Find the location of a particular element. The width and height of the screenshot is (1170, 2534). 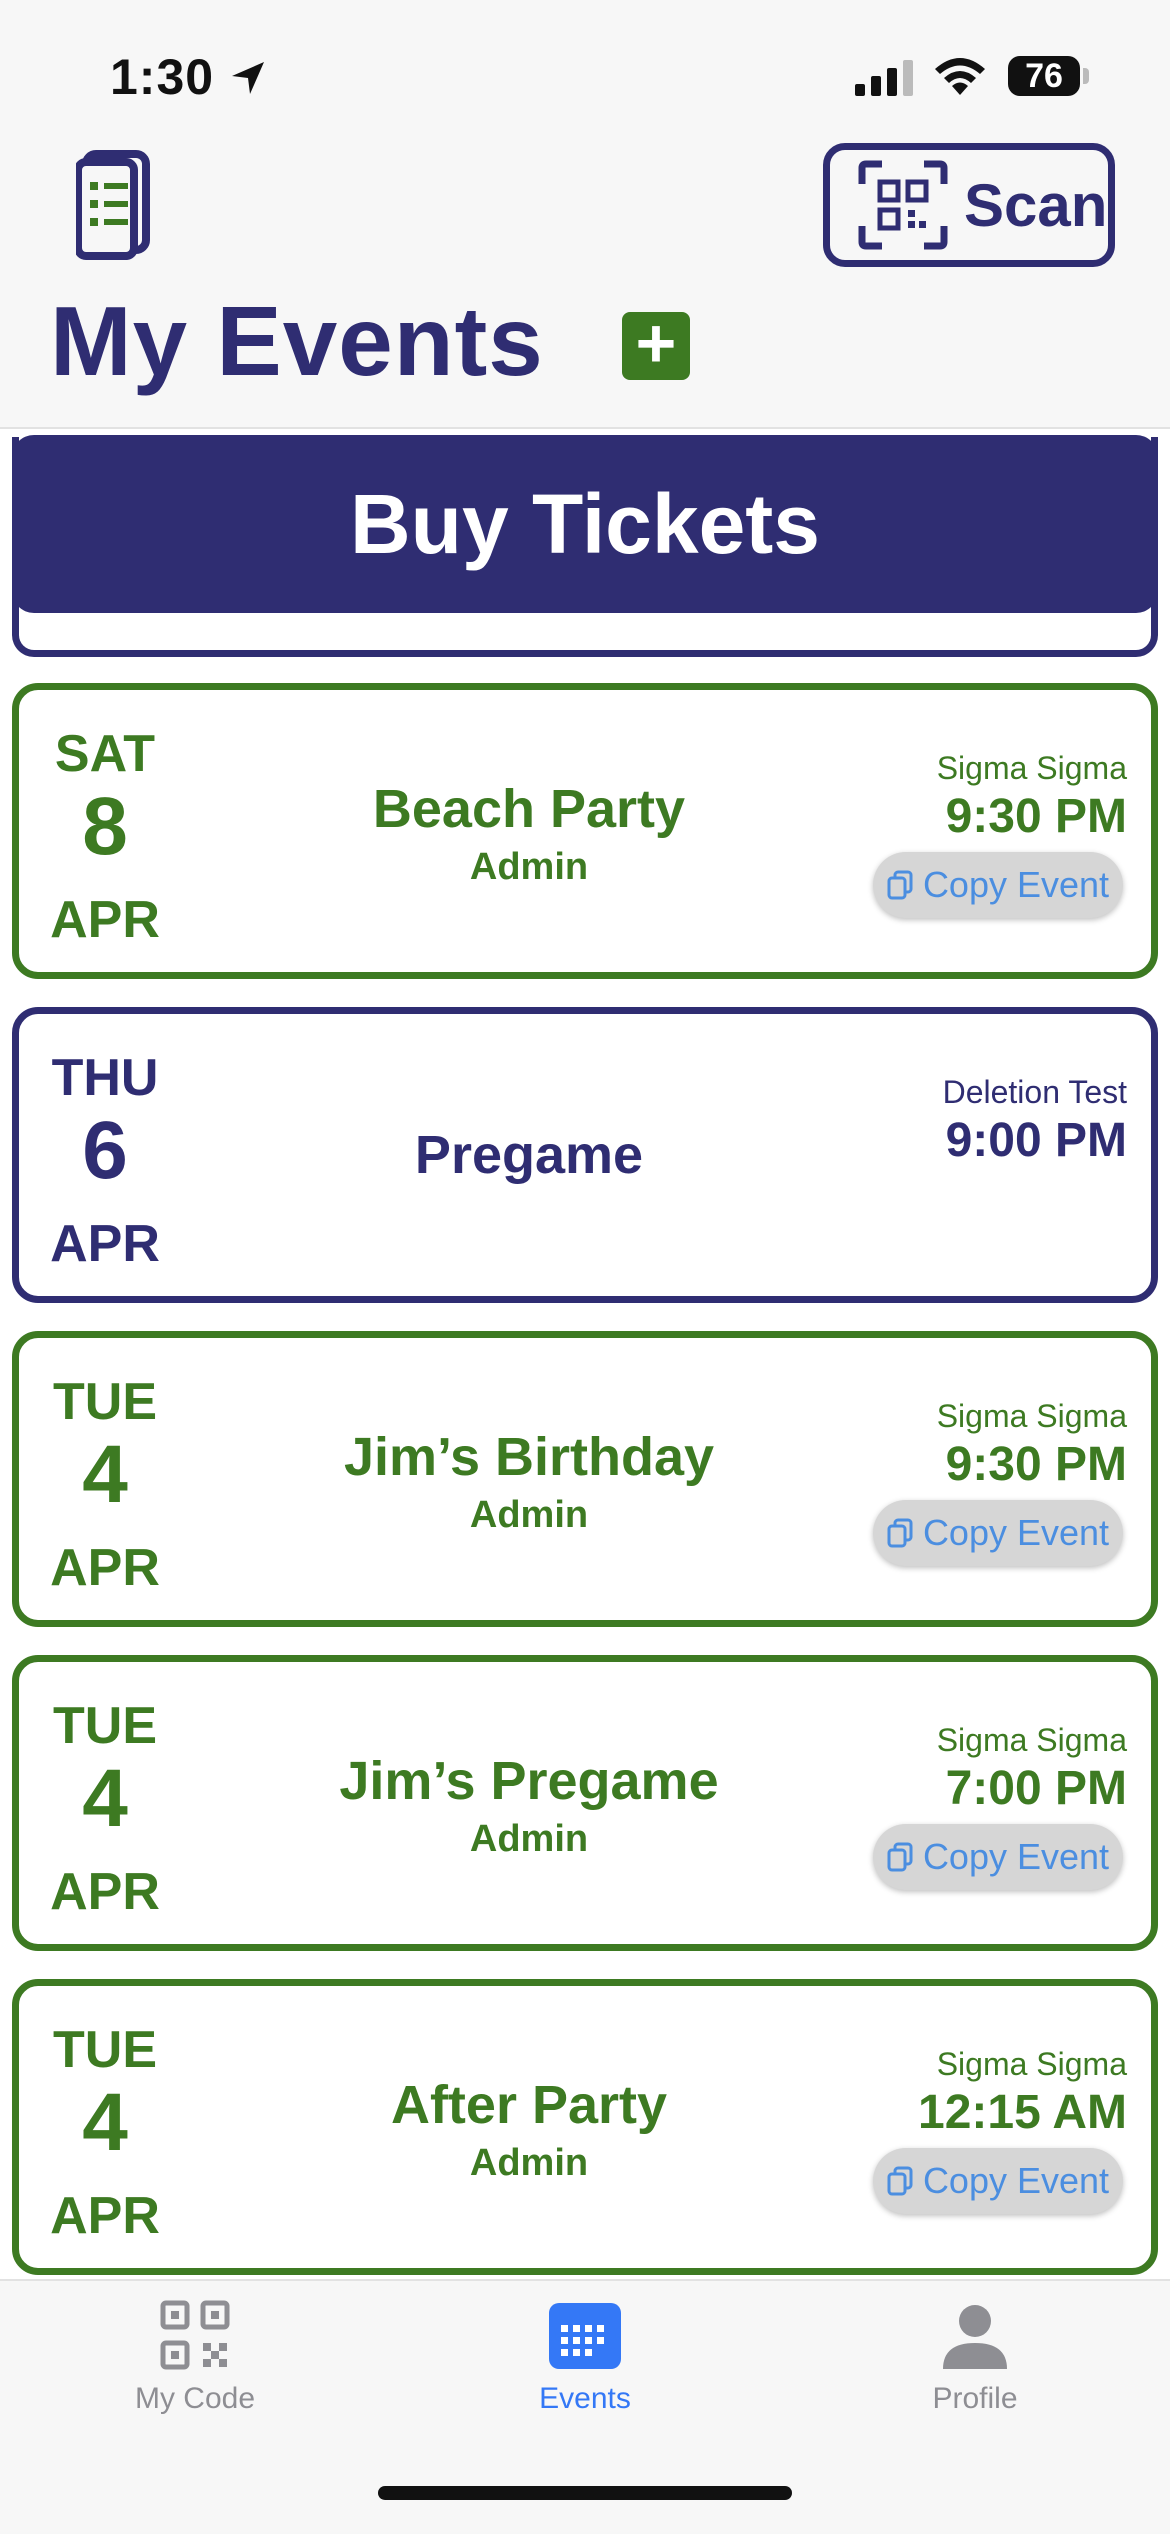

tab-label: Events is located at coordinates (585, 2398).